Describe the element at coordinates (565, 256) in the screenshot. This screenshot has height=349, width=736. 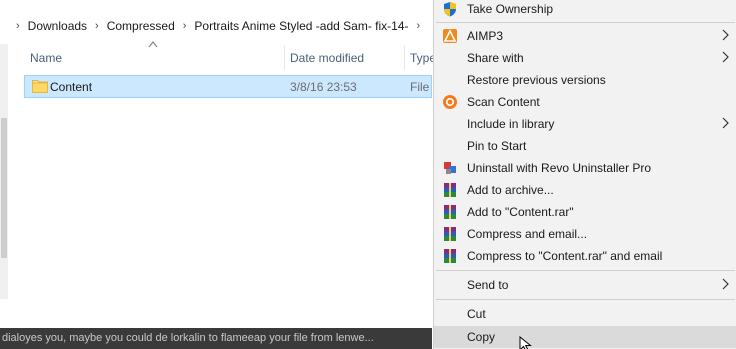
I see `menu-item-label: Compress to "Content.rar" and email` at that location.